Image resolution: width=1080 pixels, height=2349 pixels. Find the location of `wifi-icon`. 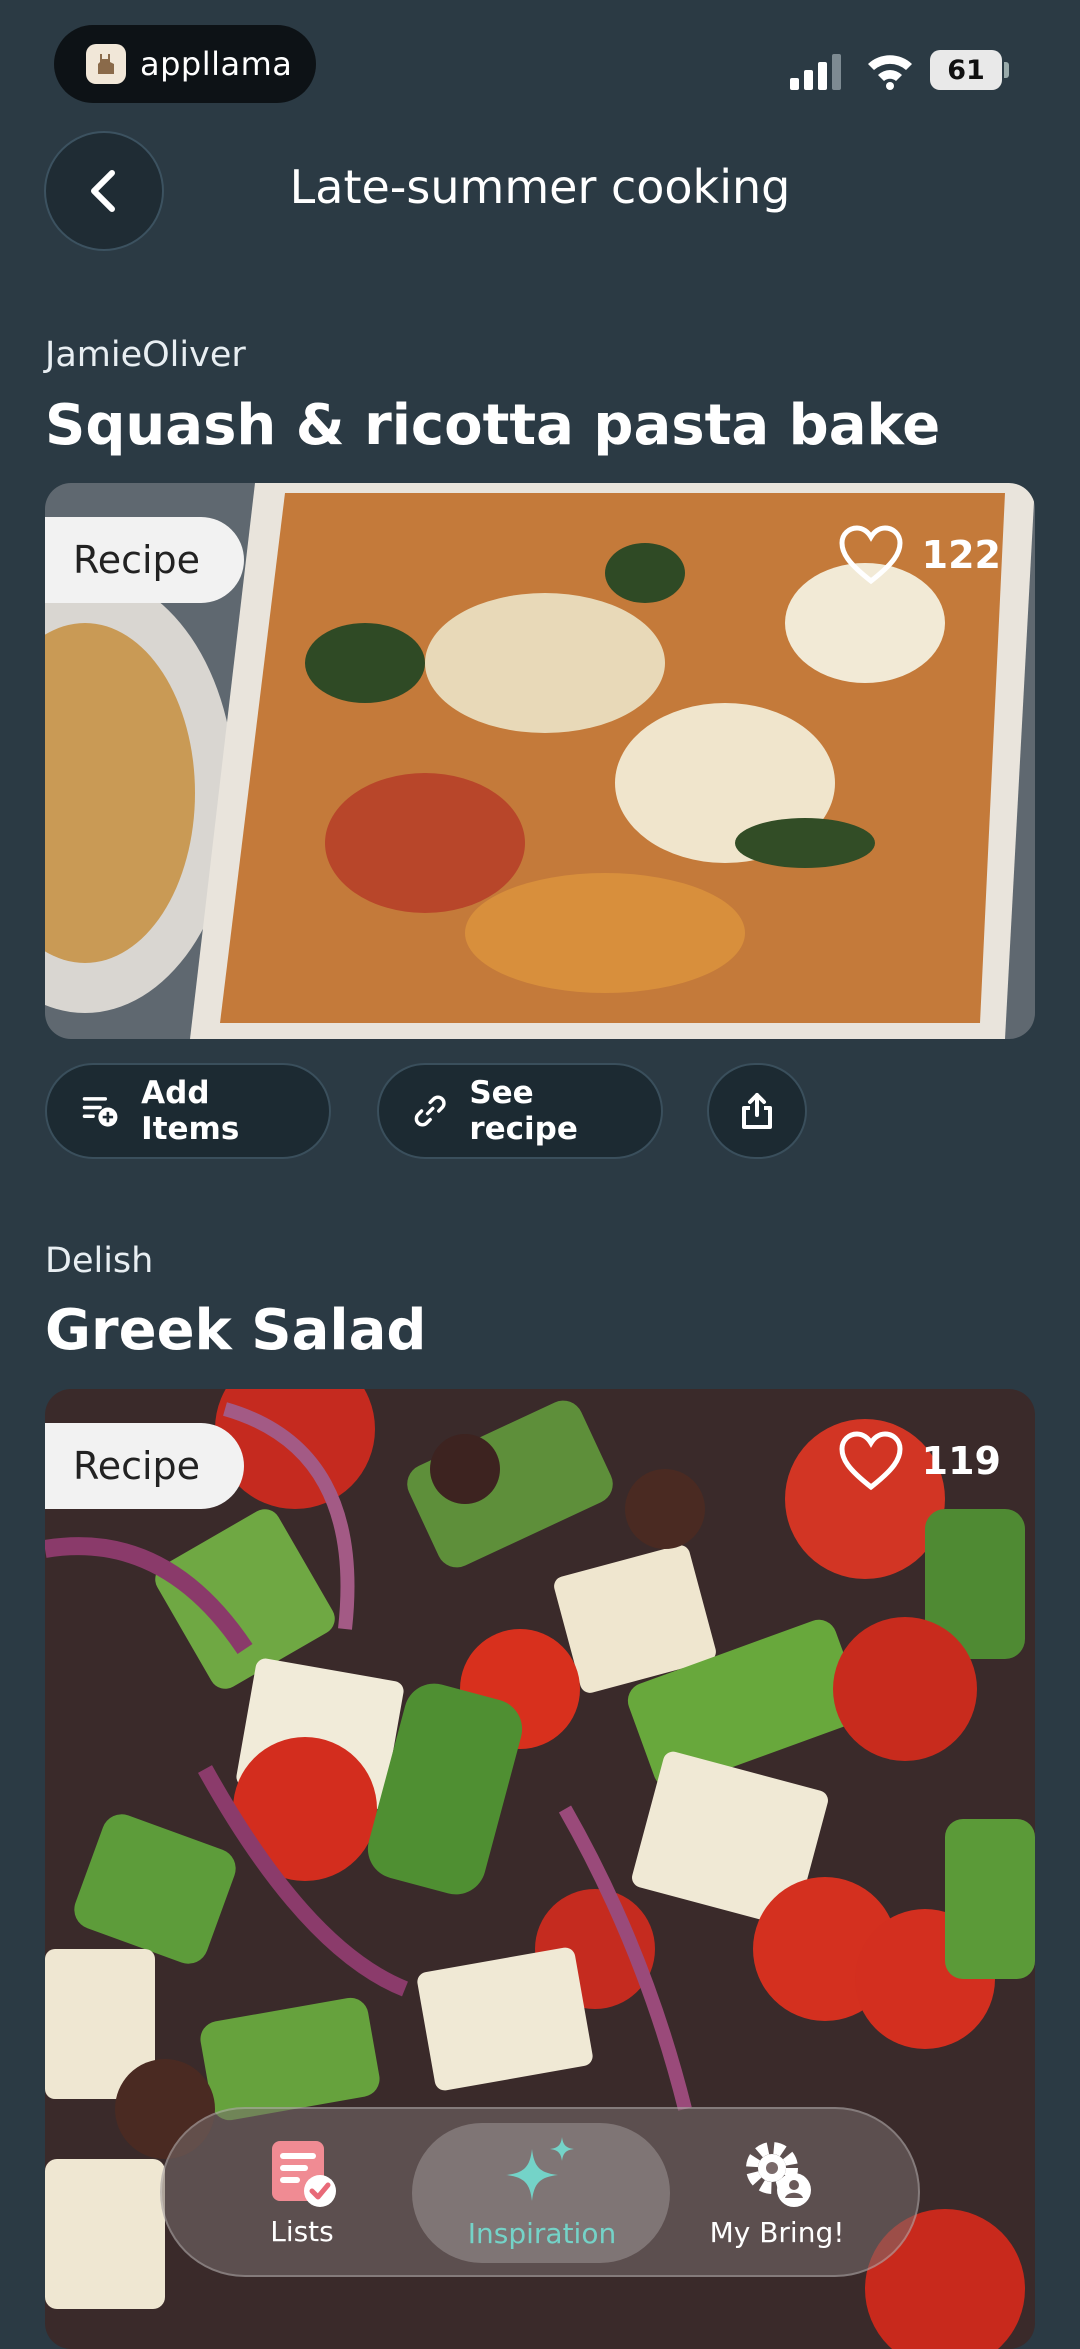

wifi-icon is located at coordinates (890, 72).